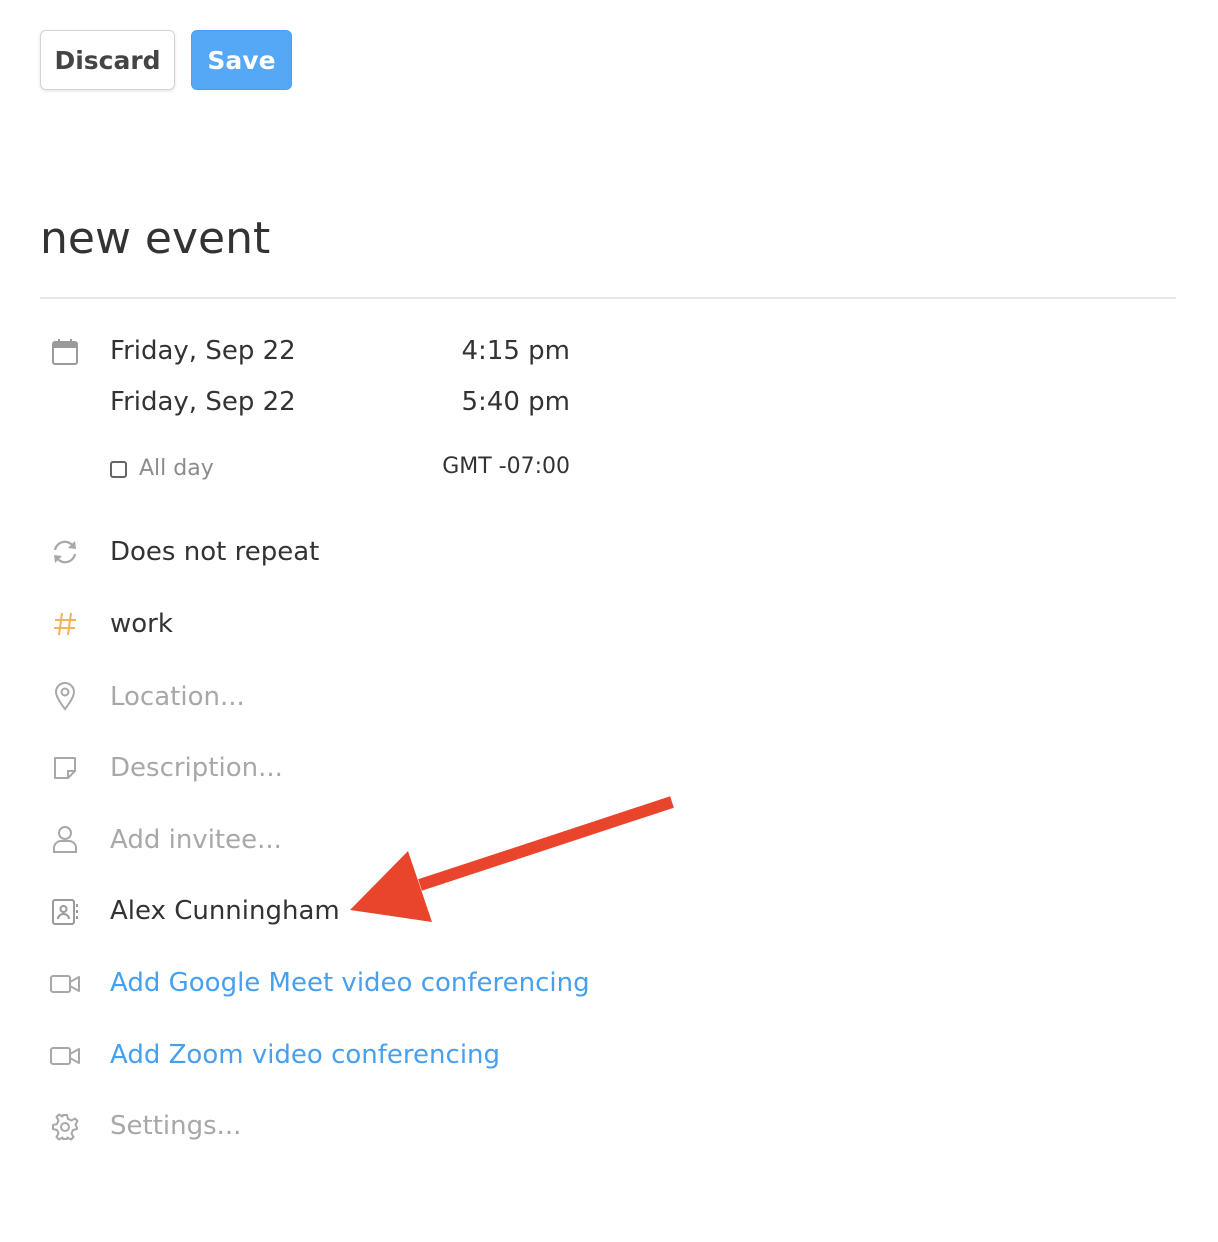  Describe the element at coordinates (608, 298) in the screenshot. I see `divider` at that location.